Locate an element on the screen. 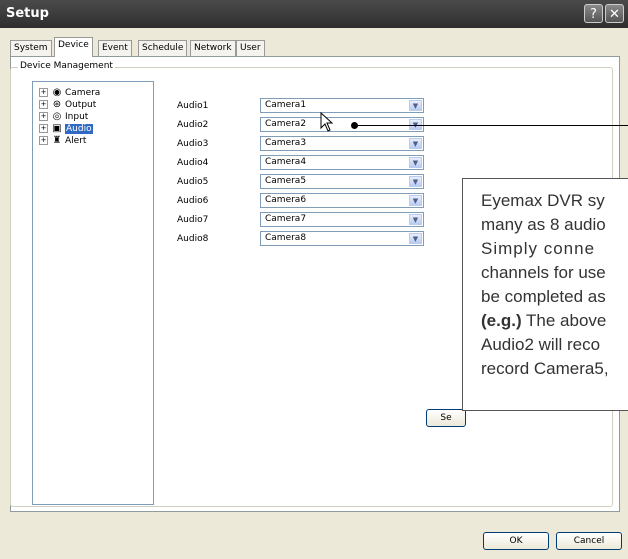  callout-line: record Camera5, is located at coordinates (545, 368).